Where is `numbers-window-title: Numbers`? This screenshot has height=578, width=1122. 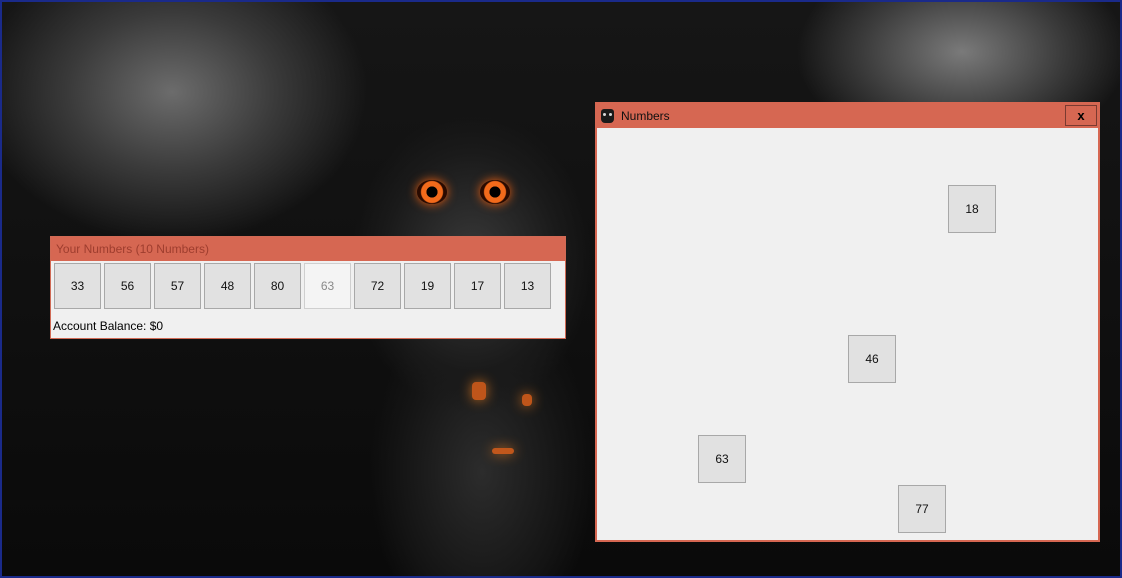 numbers-window-title: Numbers is located at coordinates (645, 116).